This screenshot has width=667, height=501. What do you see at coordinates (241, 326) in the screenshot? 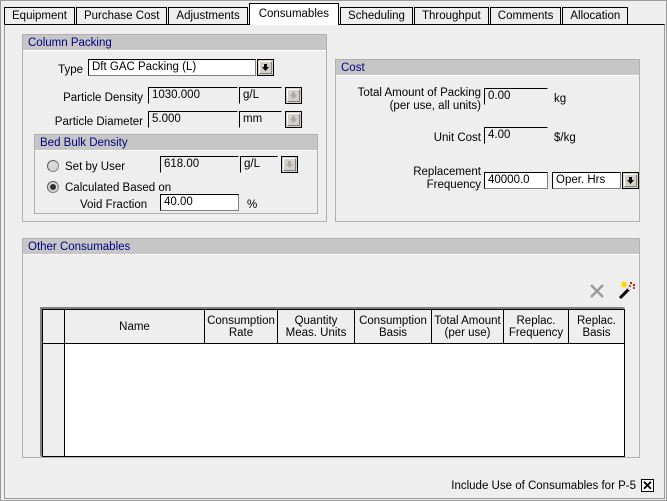
I see `column-header-consumption-rate: Consumption Rate` at bounding box center [241, 326].